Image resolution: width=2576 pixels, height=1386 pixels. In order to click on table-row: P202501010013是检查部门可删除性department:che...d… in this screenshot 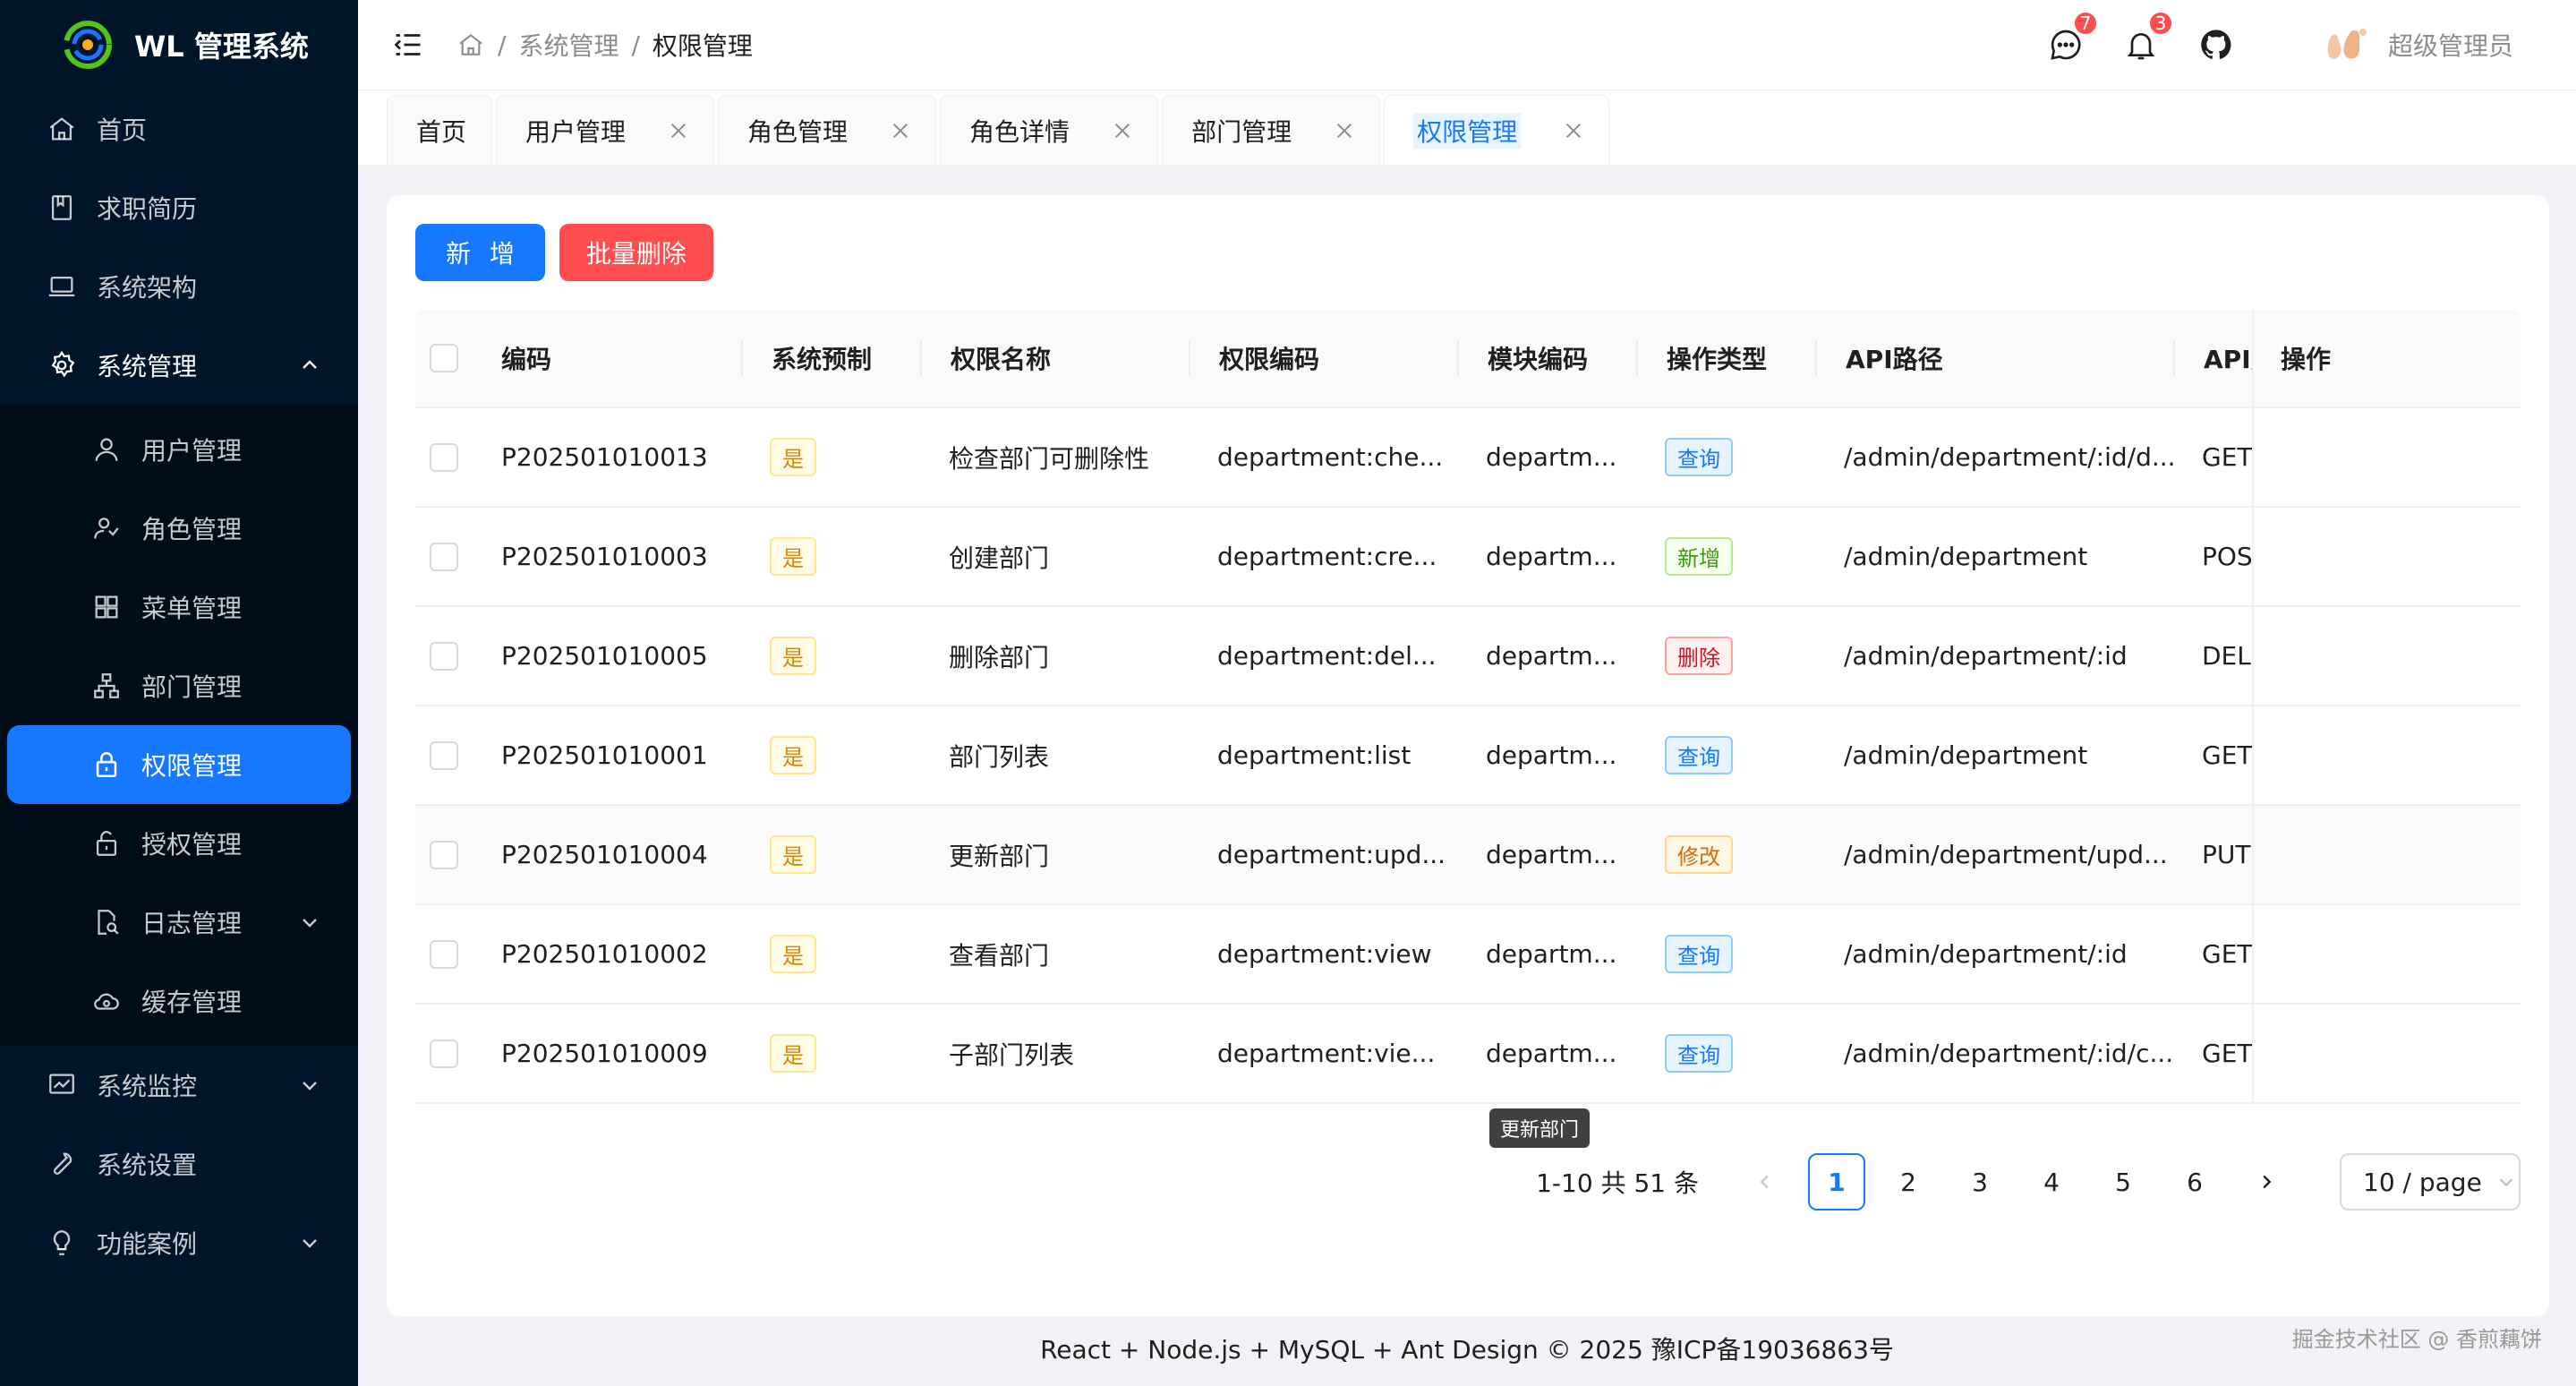, I will do `click(1468, 458)`.